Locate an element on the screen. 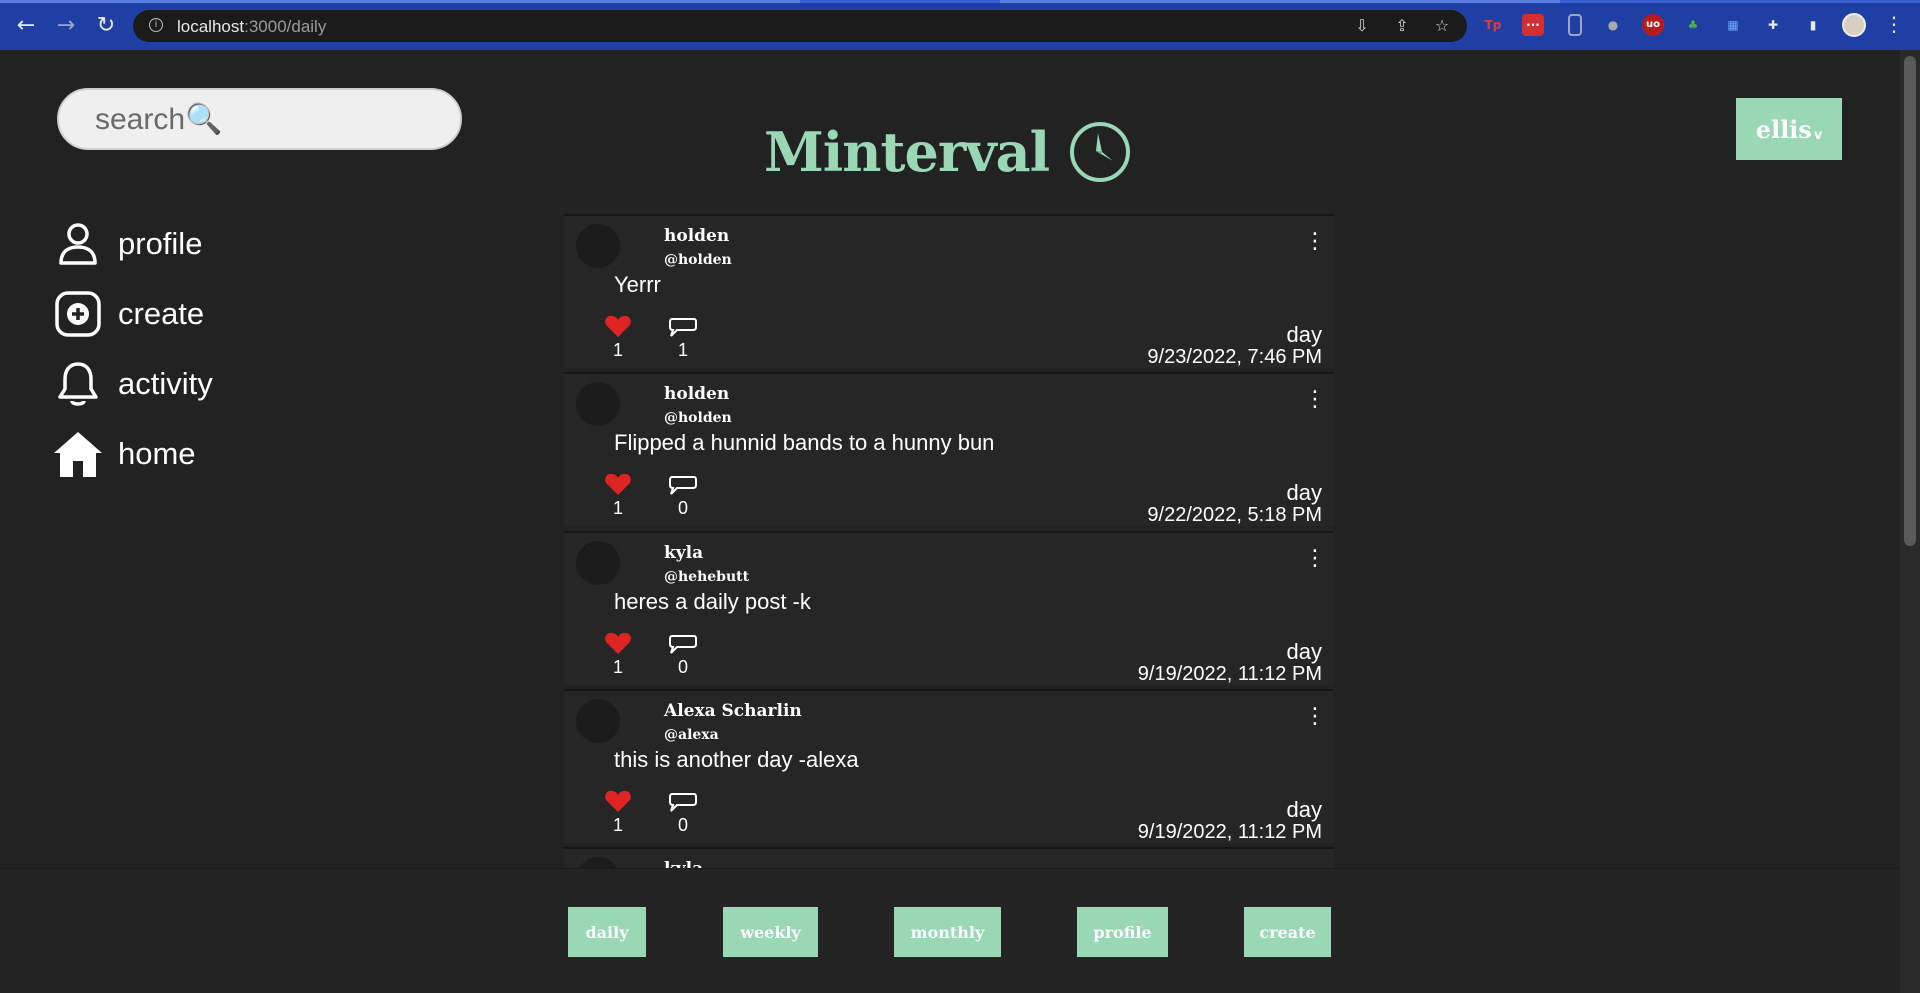 This screenshot has width=1920, height=993. page-scrollbar is located at coordinates (1910, 521).